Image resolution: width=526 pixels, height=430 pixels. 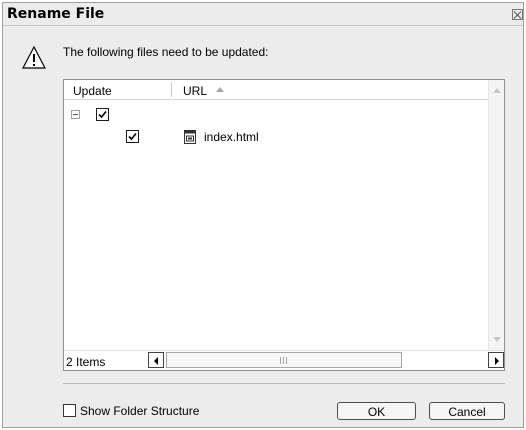 What do you see at coordinates (263, 25) in the screenshot?
I see `title-divider` at bounding box center [263, 25].